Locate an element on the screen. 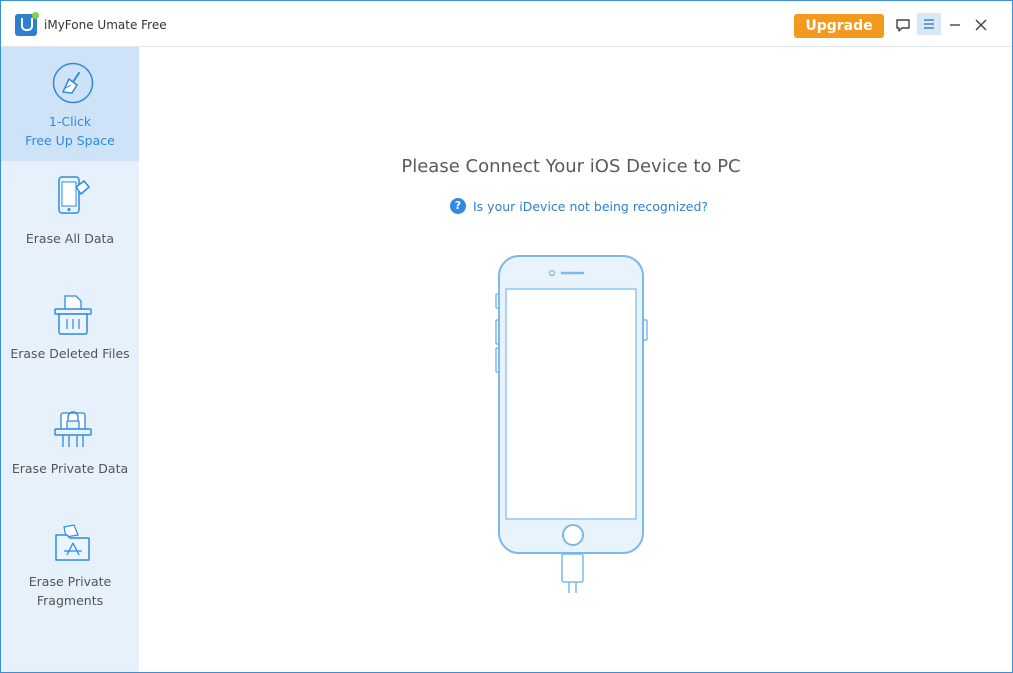 The height and width of the screenshot is (673, 1013). sidebar-item-erase-private-data: Erase Private Data is located at coordinates (70, 449).